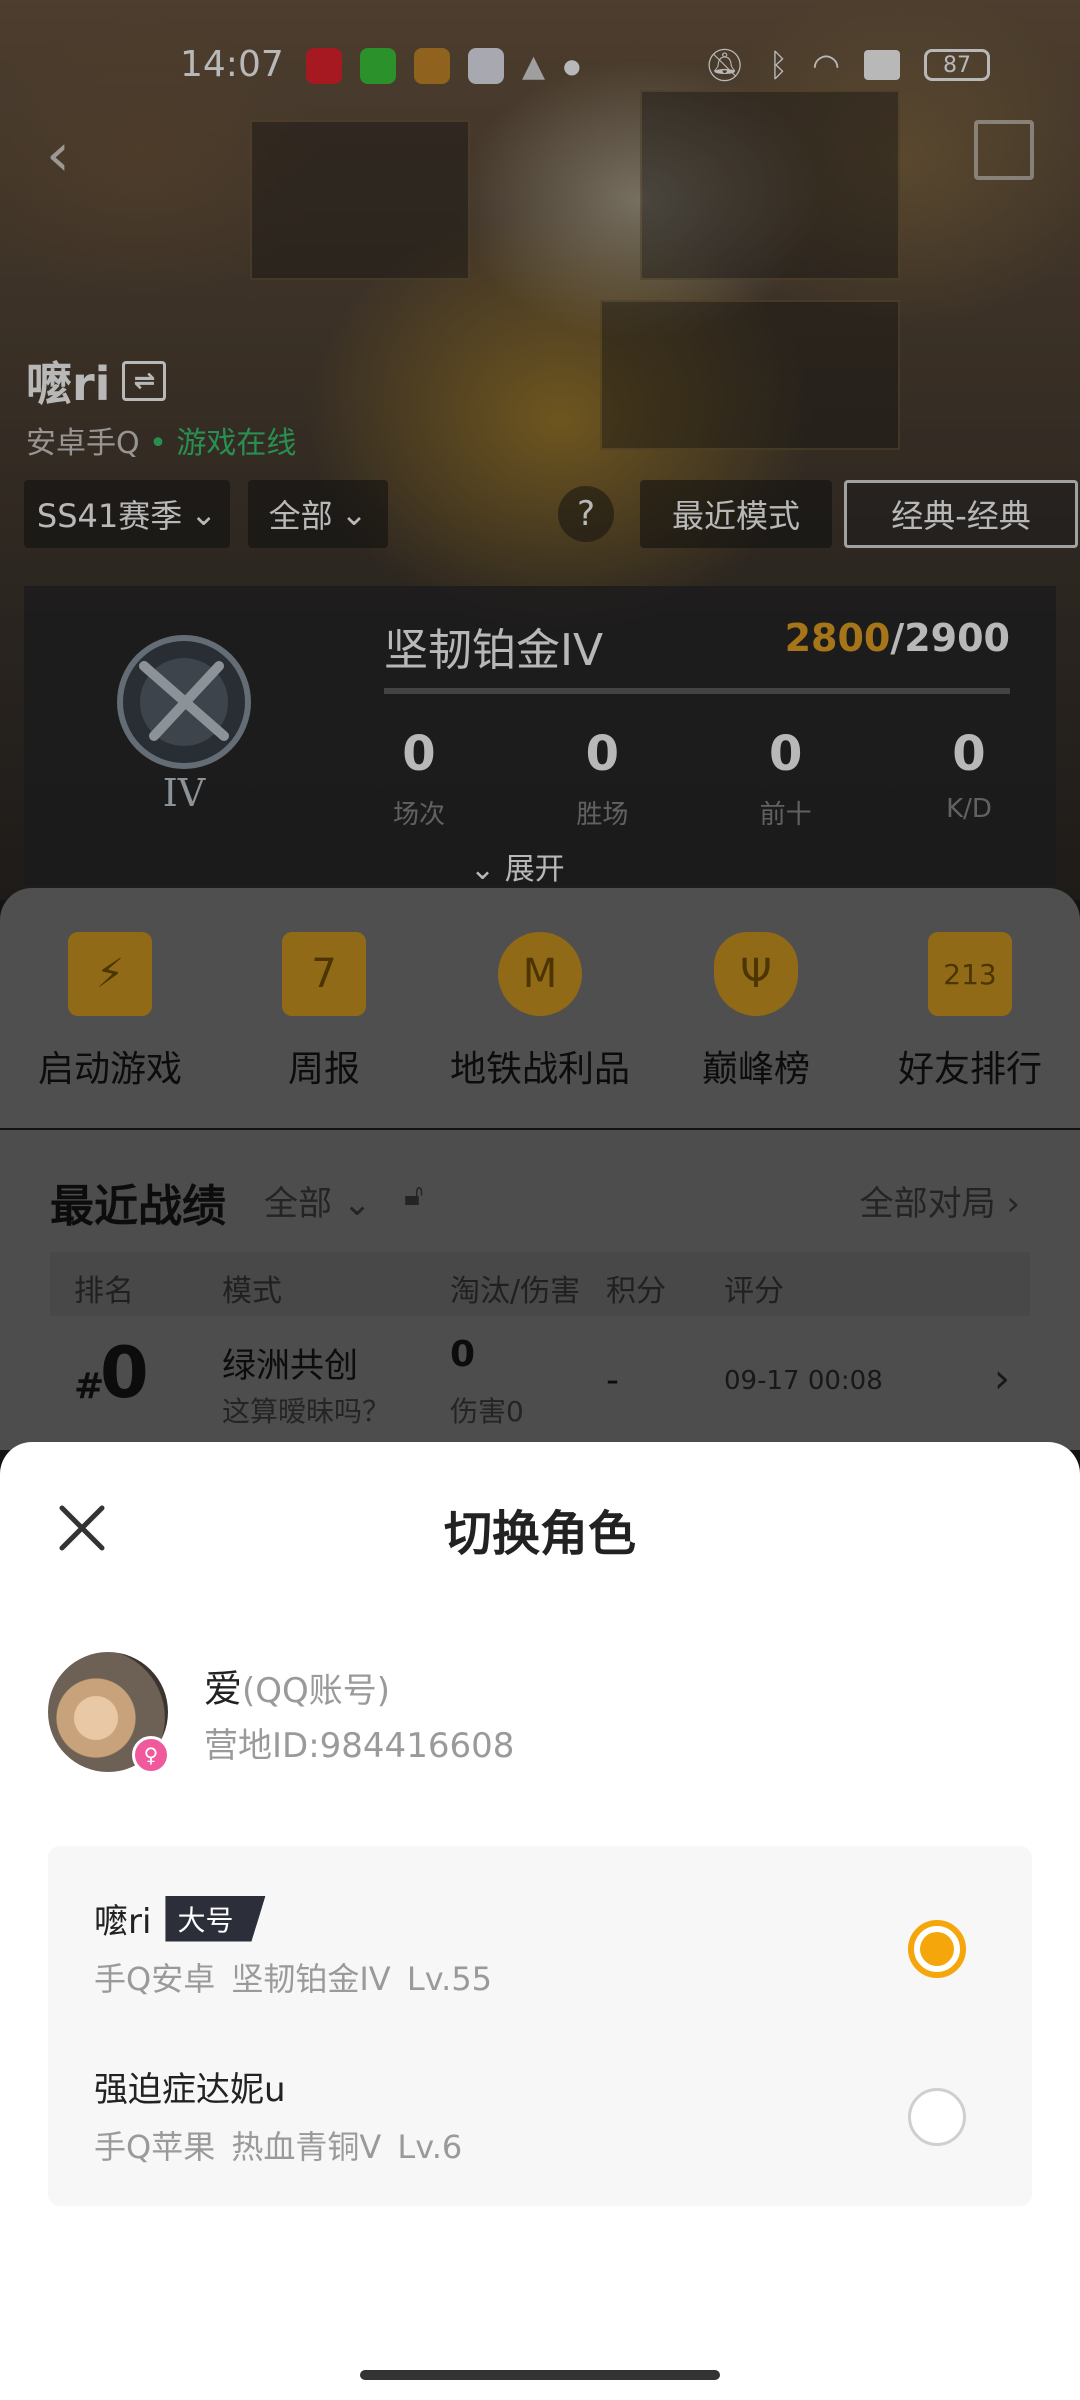 This screenshot has width=1080, height=2400. What do you see at coordinates (359, 1746) in the screenshot?
I see `account-id: 营地ID:984416608` at bounding box center [359, 1746].